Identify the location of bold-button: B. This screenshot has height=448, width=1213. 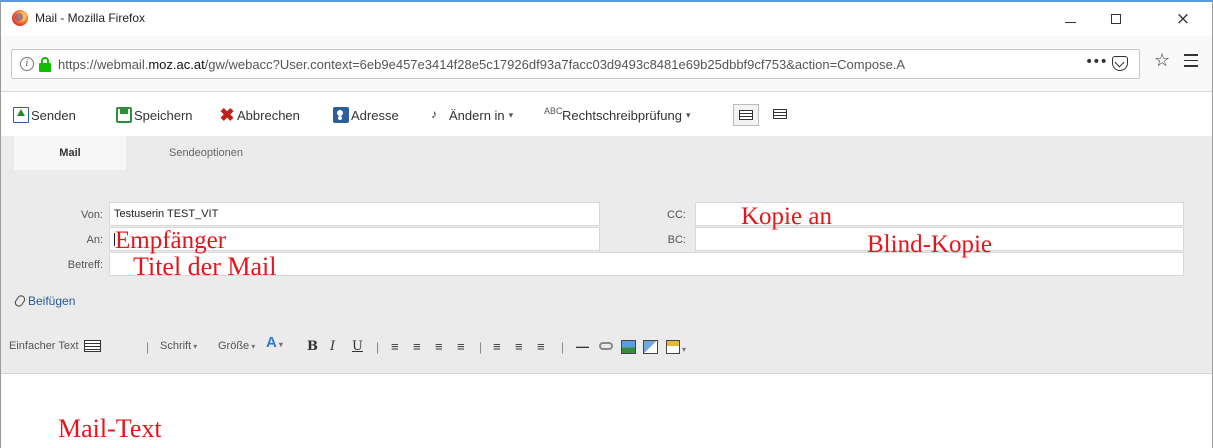
(312, 347).